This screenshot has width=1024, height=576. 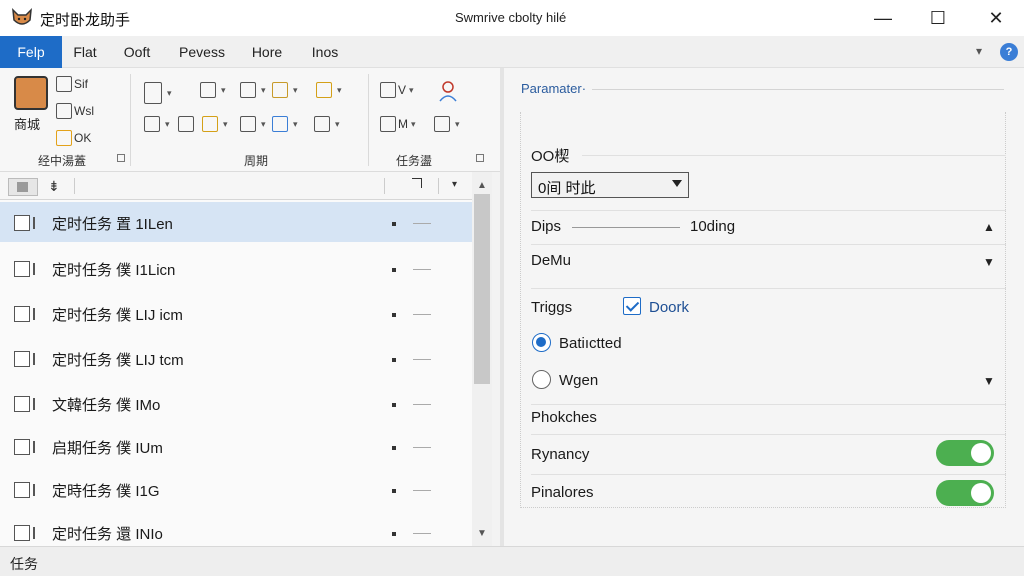 I want to click on rynancy-toggle, so click(x=965, y=453).